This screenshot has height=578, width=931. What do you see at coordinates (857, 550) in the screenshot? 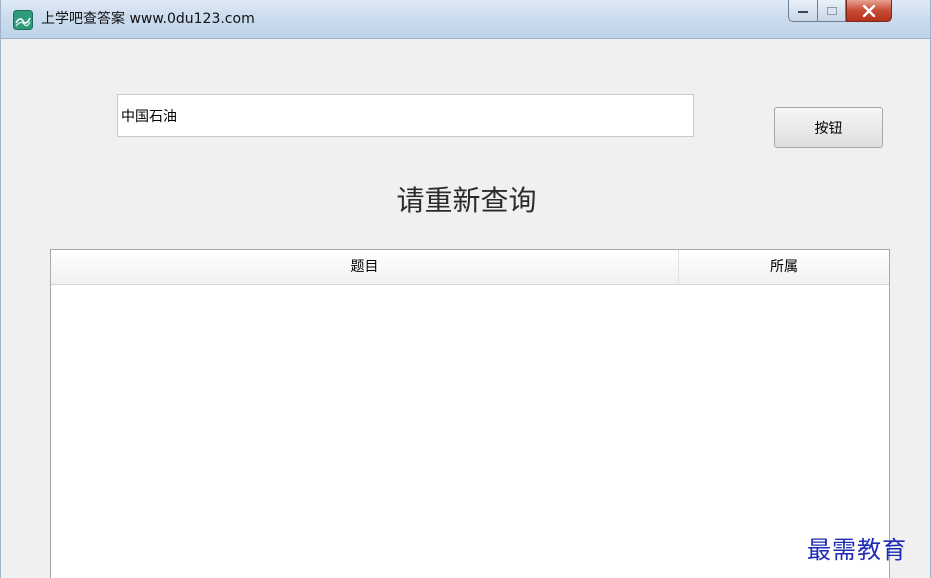
I see `watermark-text: 最需教育` at bounding box center [857, 550].